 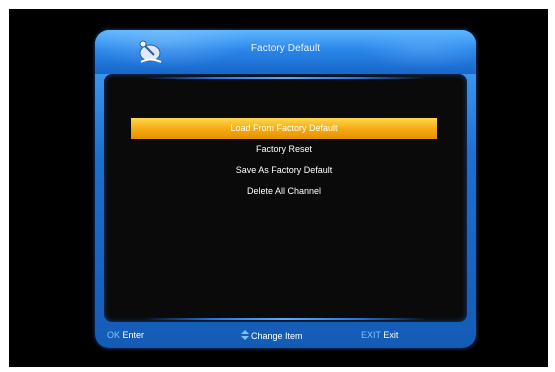 What do you see at coordinates (285, 48) in the screenshot?
I see `window-title: Factory Default` at bounding box center [285, 48].